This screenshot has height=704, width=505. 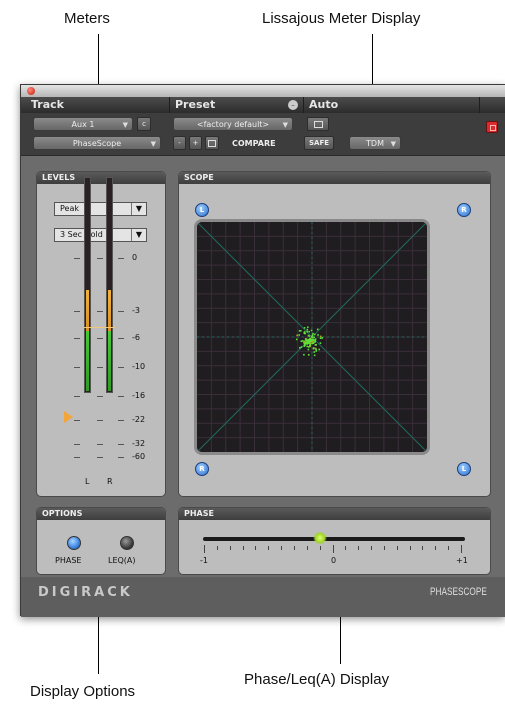 What do you see at coordinates (139, 366) in the screenshot?
I see `meter-scale-label: -10` at bounding box center [139, 366].